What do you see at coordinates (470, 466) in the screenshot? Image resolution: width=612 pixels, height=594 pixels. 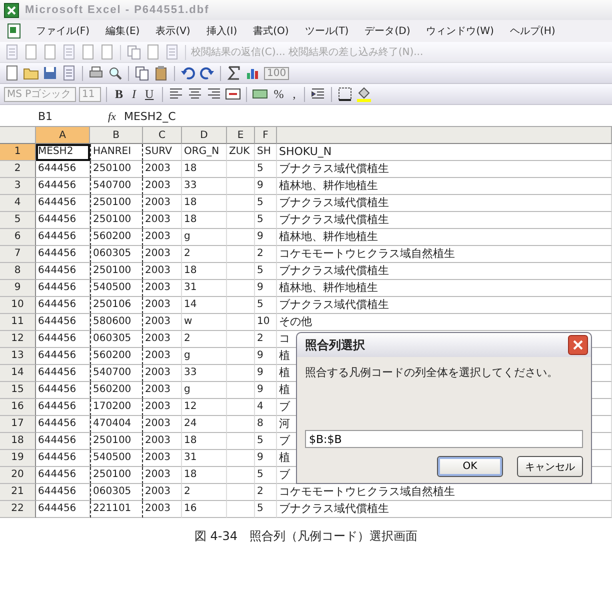 I see `dialog-button: OK` at bounding box center [470, 466].